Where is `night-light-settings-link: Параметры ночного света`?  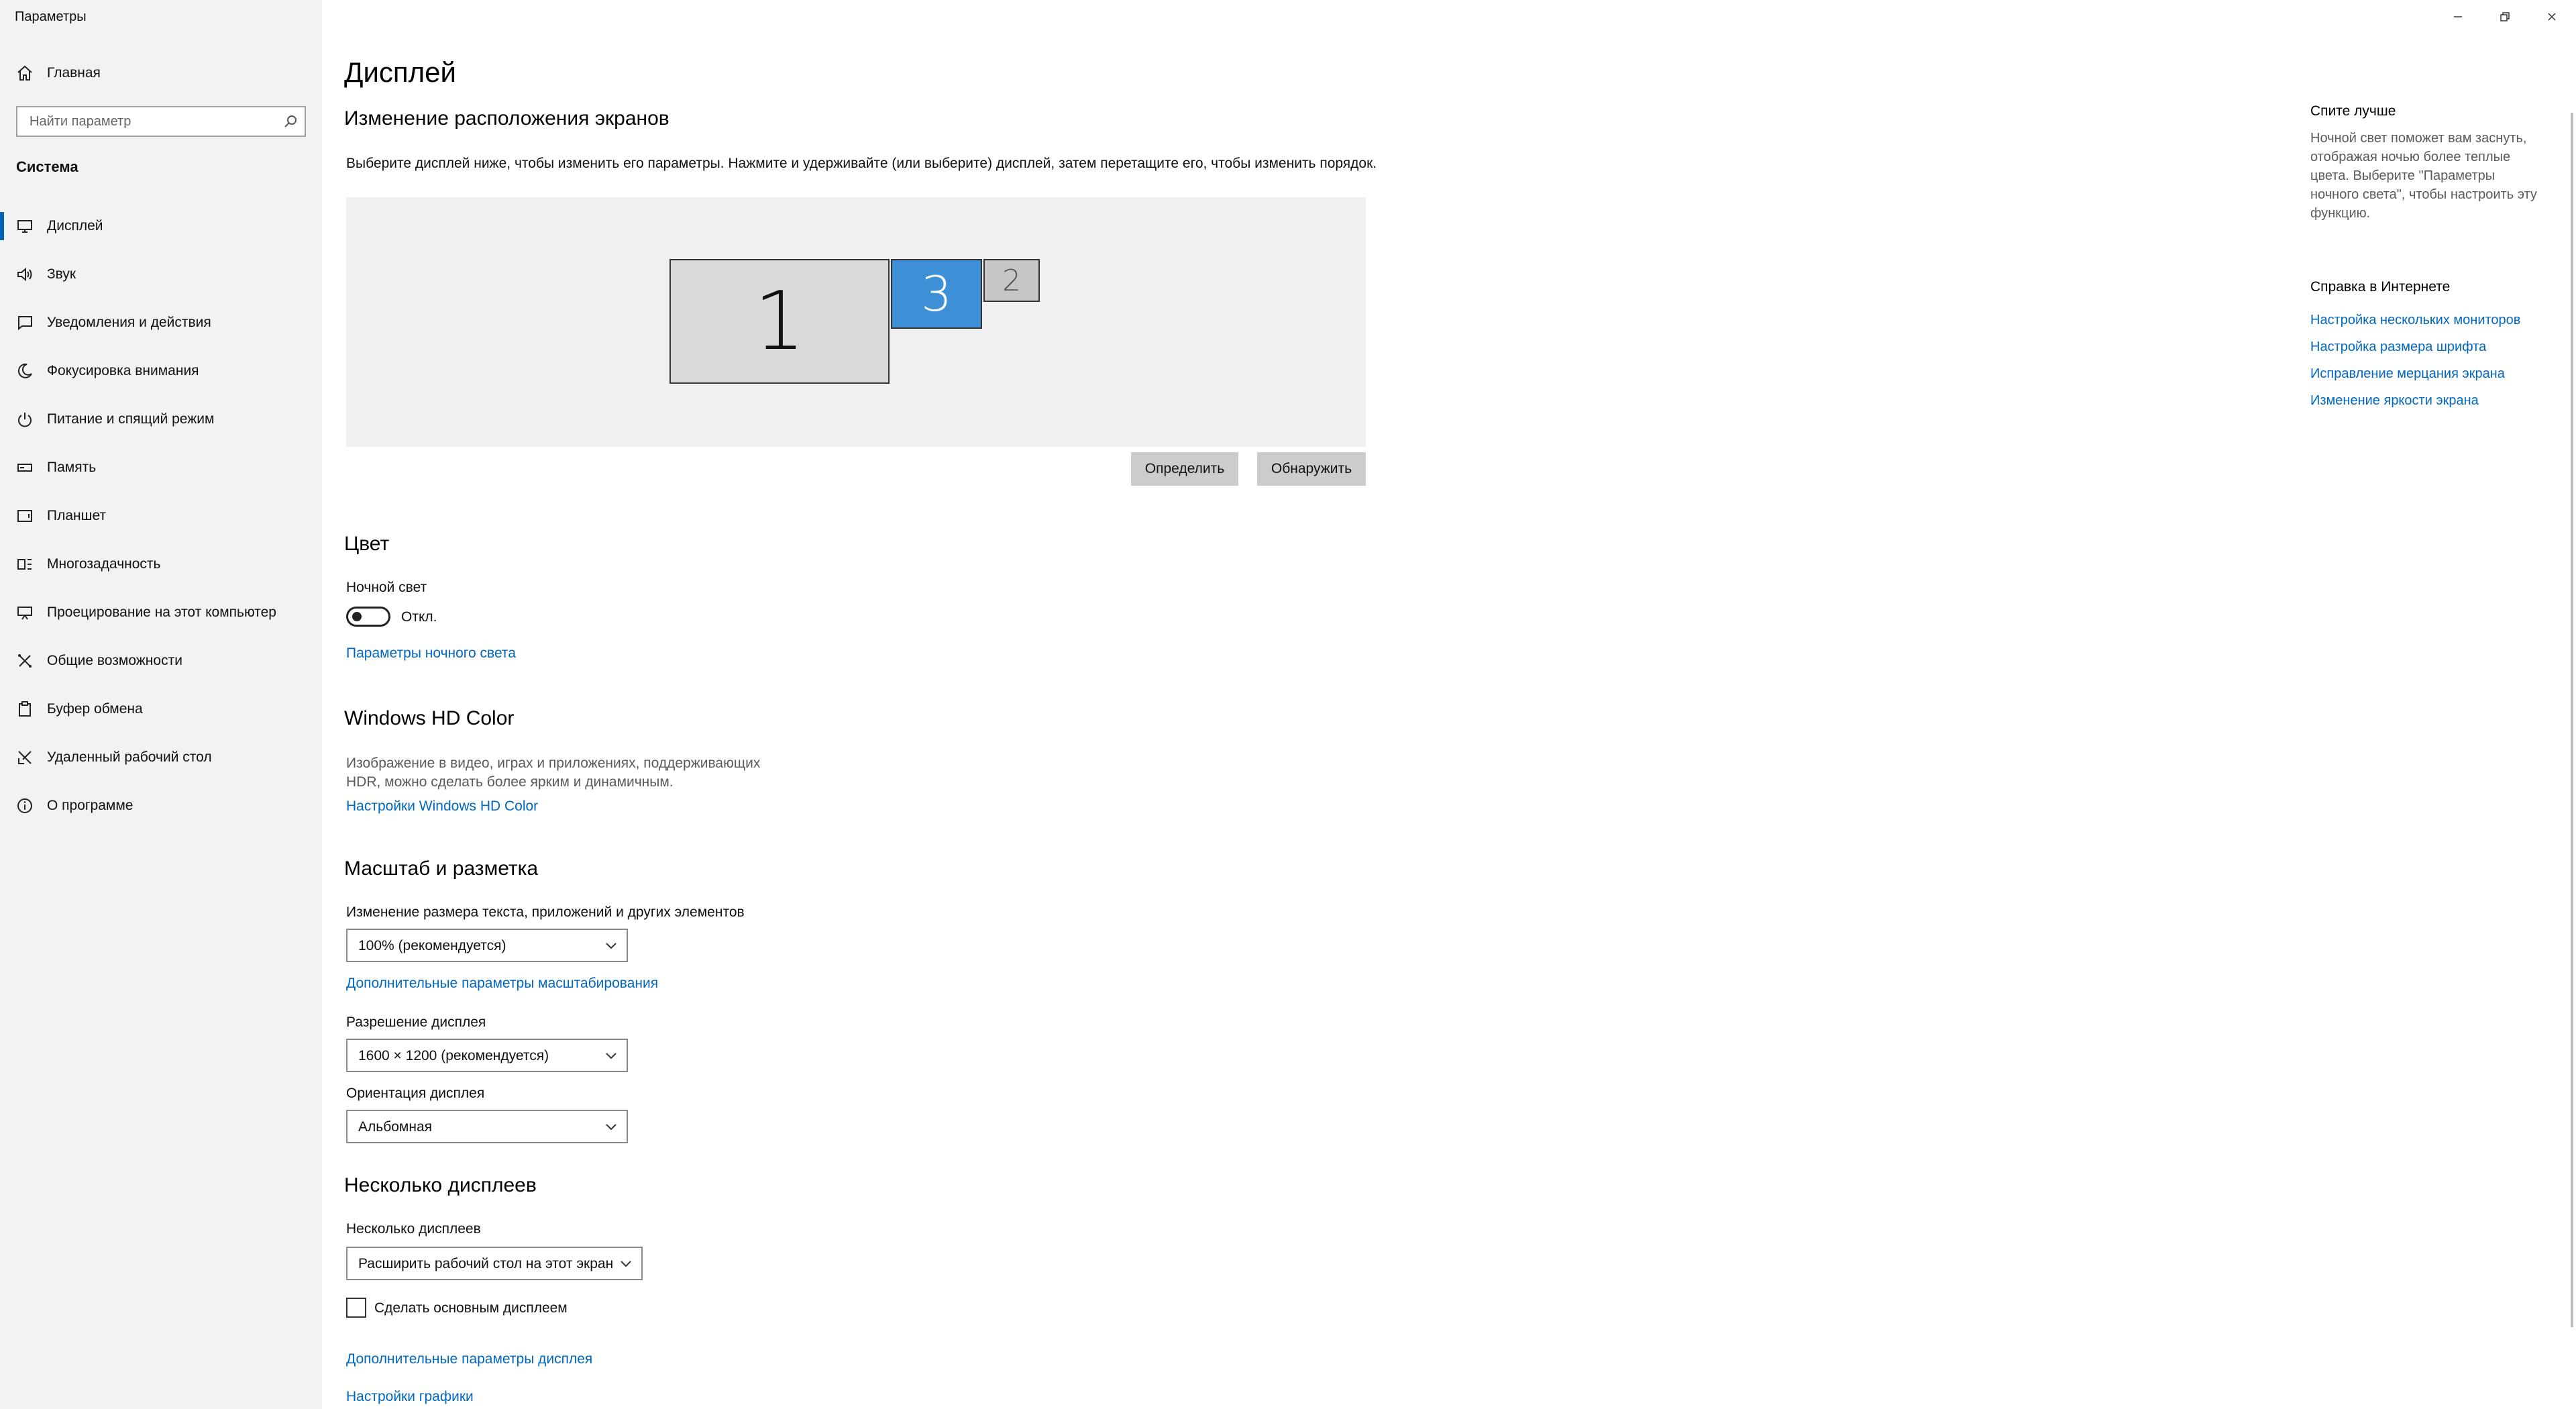
night-light-settings-link: Параметры ночного света is located at coordinates (431, 653).